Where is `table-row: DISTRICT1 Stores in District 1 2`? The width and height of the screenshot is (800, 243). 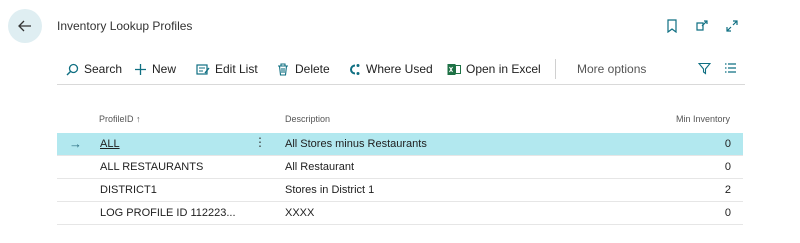 table-row: DISTRICT1 Stores in District 1 2 is located at coordinates (400, 190).